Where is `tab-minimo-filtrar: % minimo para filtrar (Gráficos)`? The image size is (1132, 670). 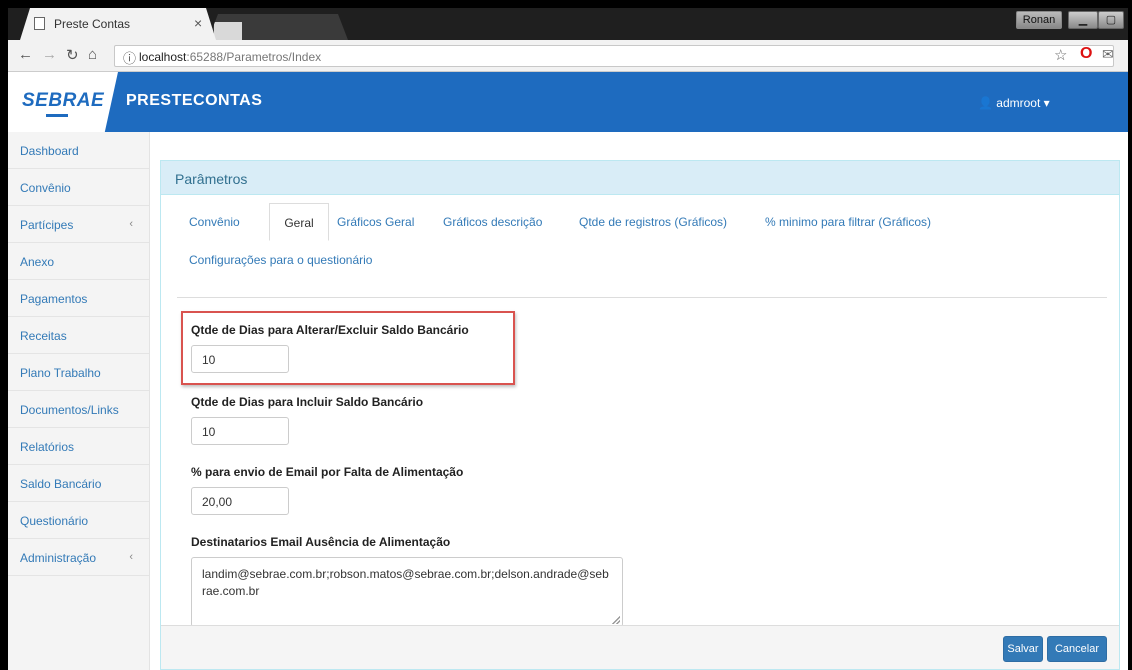 tab-minimo-filtrar: % minimo para filtrar (Gráficos) is located at coordinates (848, 222).